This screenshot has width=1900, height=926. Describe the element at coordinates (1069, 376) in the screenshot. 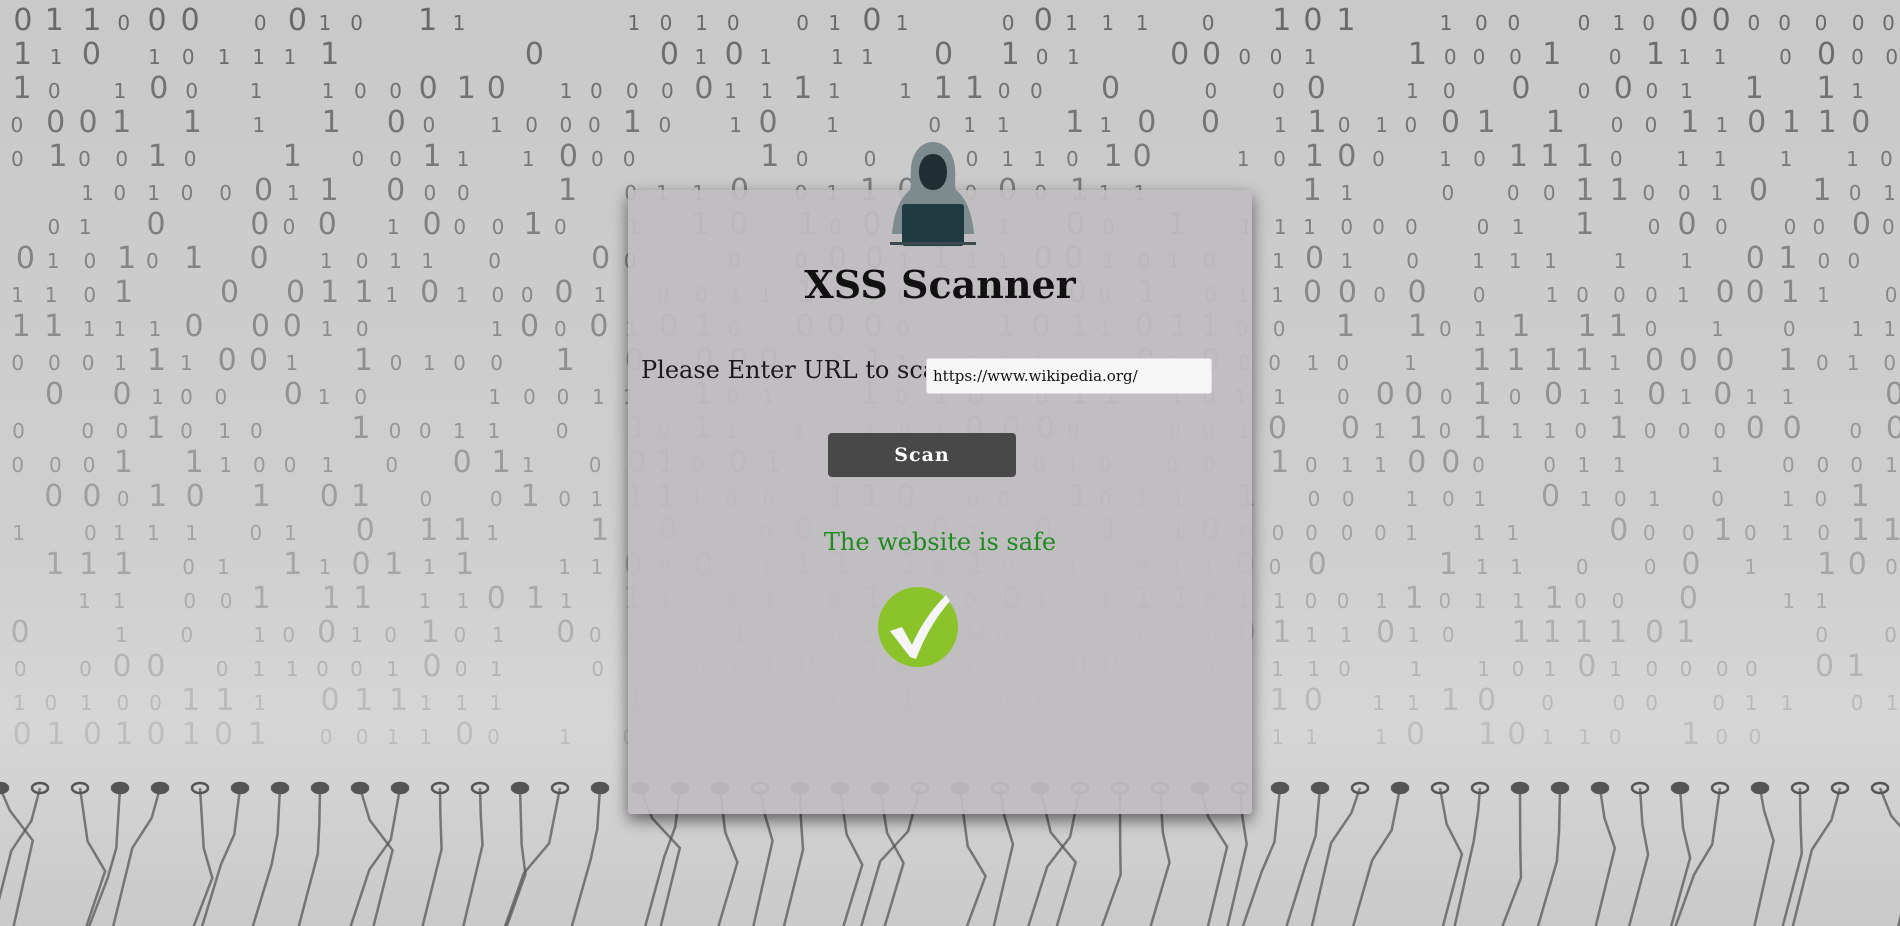

I see `url-input` at that location.